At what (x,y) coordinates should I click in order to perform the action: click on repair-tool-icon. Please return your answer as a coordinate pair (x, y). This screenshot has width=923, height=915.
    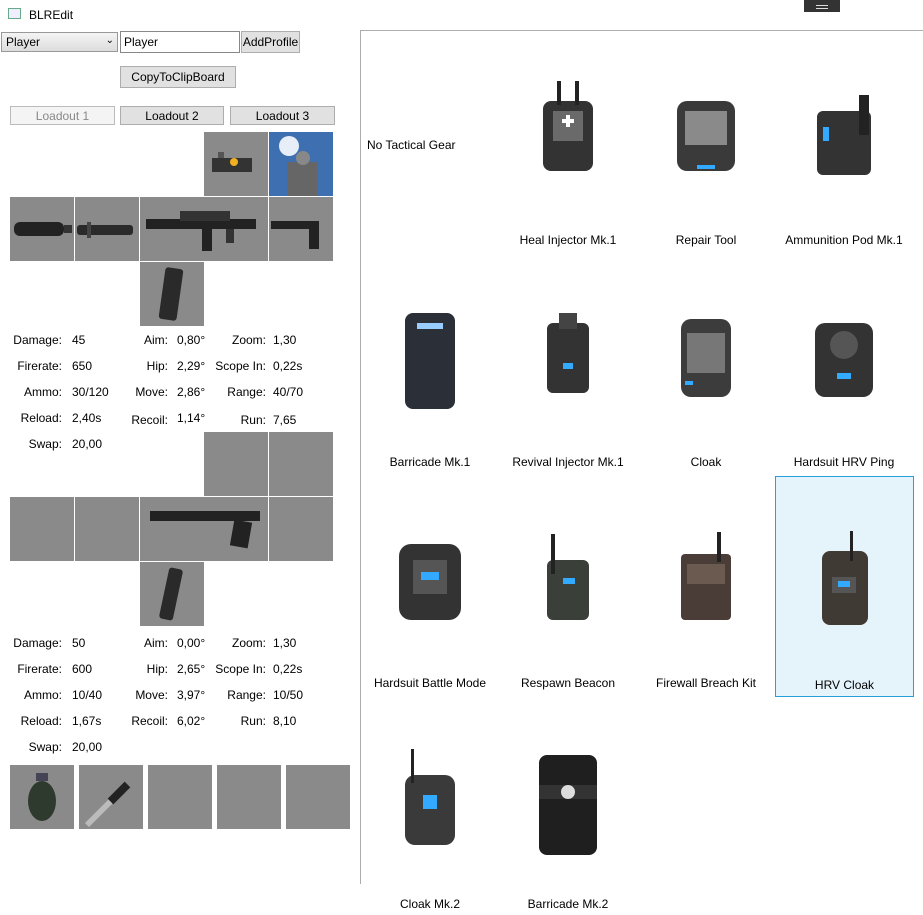
    Looking at the image, I should click on (706, 131).